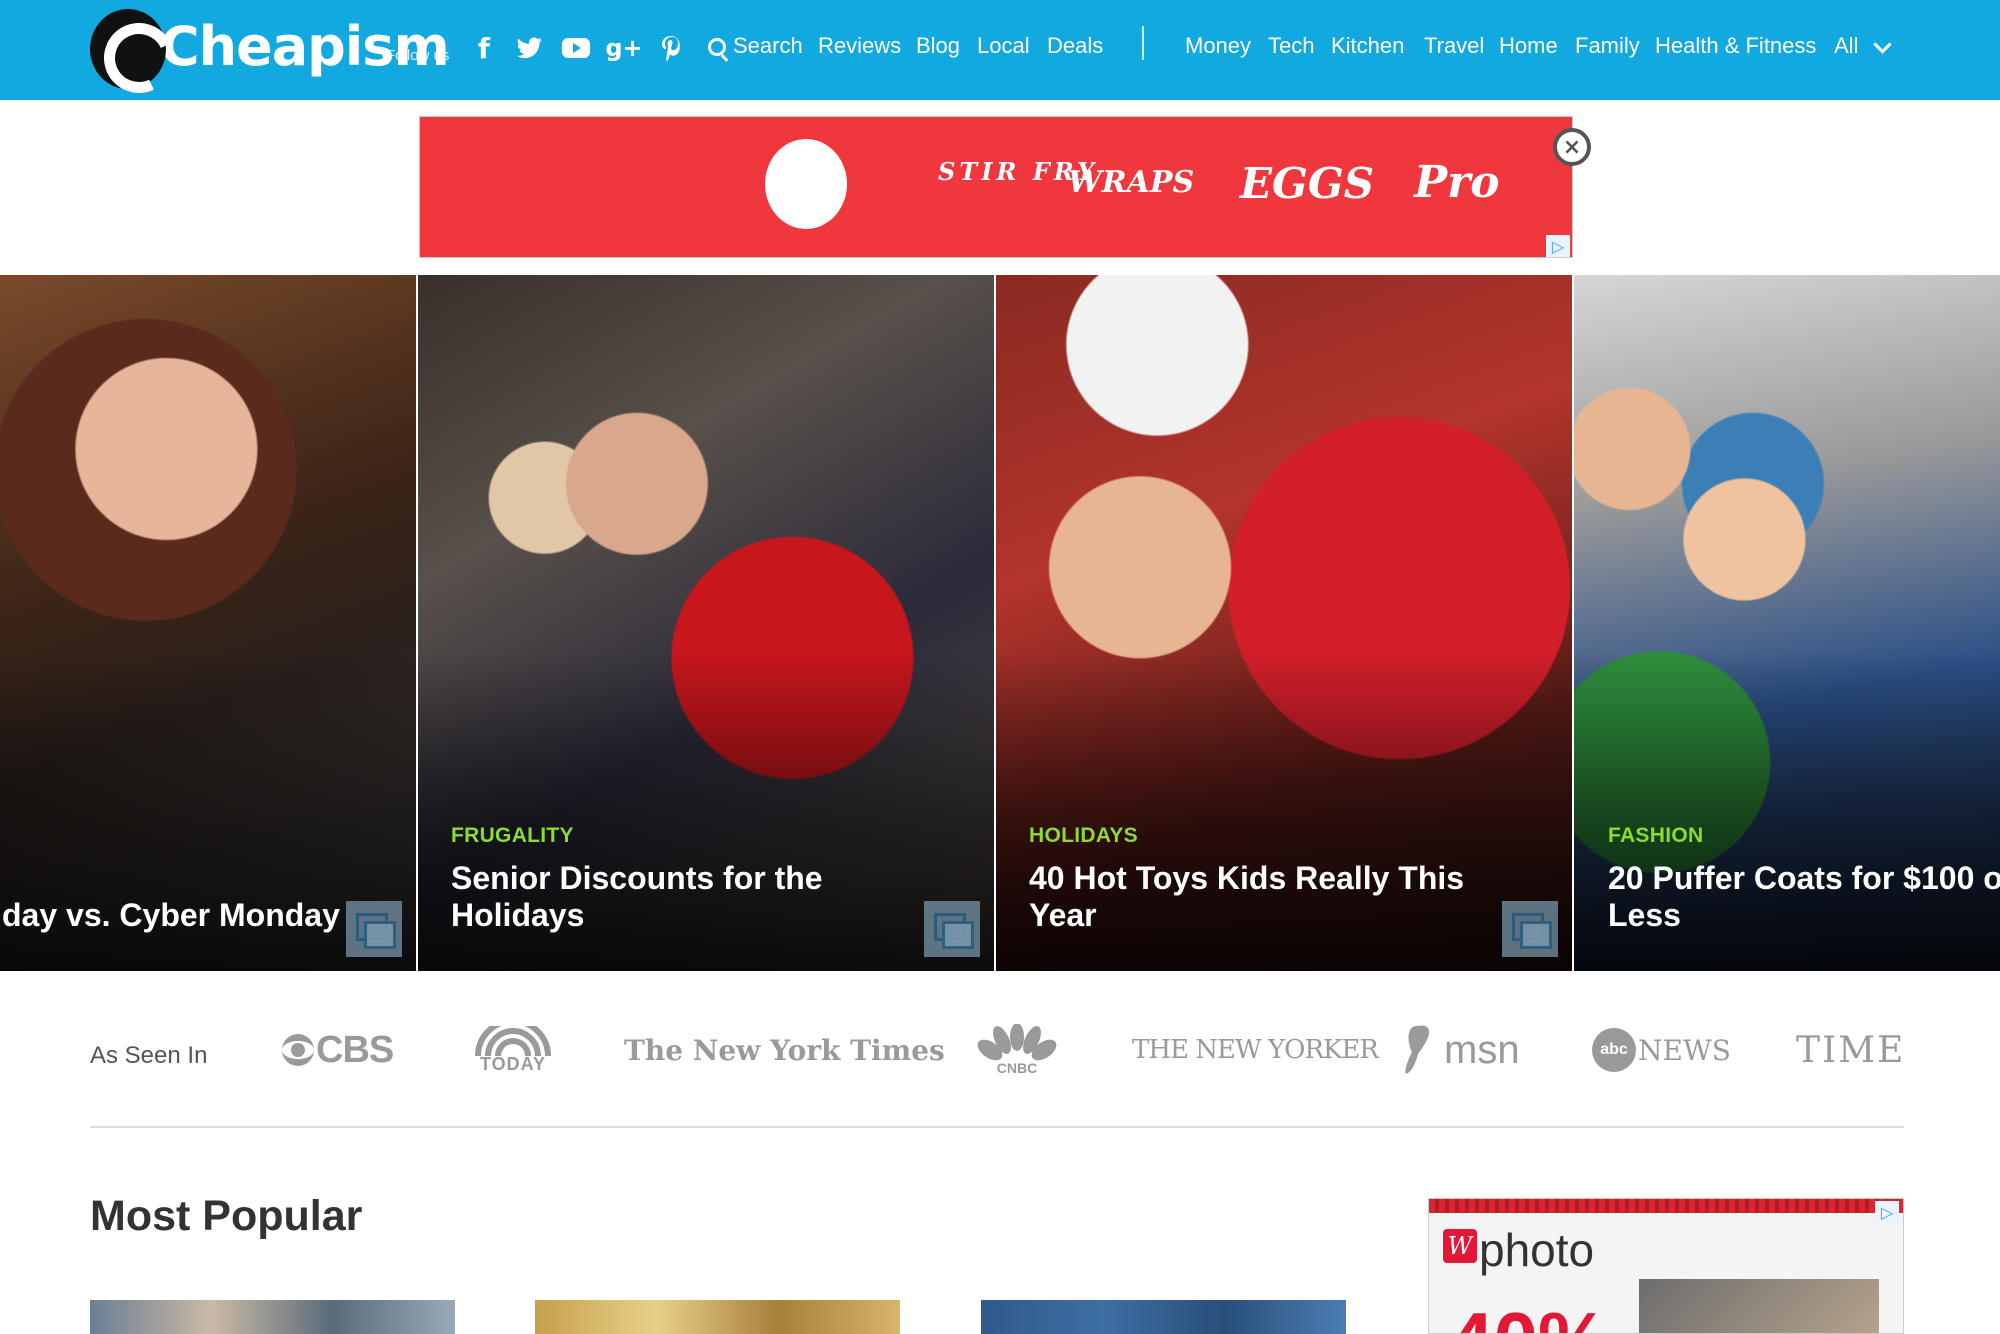 The width and height of the screenshot is (2000, 1334). Describe the element at coordinates (997, 1127) in the screenshot. I see `section-divider` at that location.